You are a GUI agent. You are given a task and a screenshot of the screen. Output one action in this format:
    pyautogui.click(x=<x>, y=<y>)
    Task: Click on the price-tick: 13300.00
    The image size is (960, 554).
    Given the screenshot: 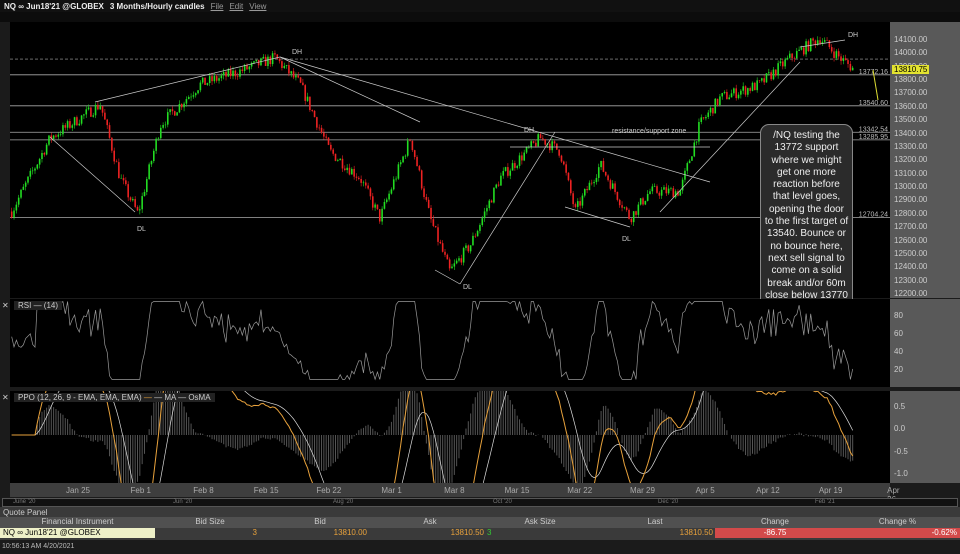 What is the action you would take?
    pyautogui.click(x=911, y=146)
    